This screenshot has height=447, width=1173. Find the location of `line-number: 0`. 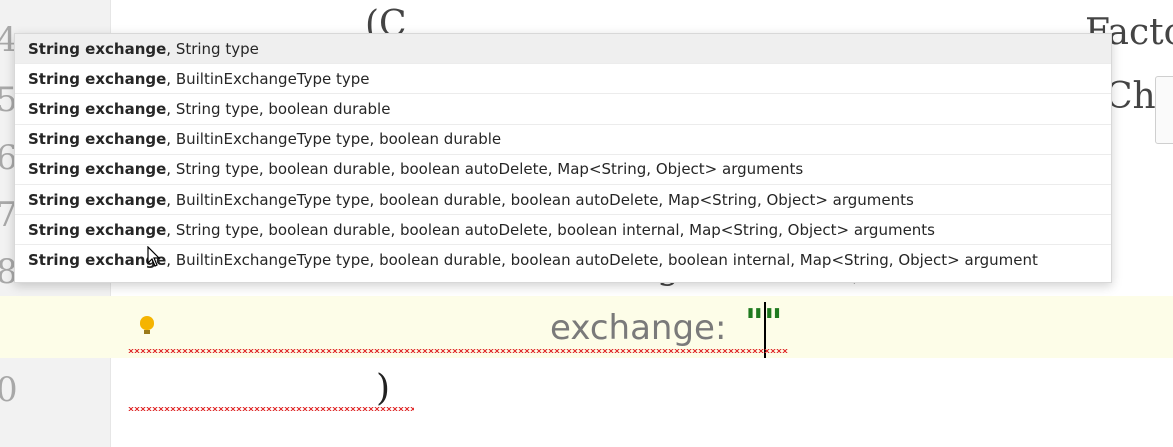

line-number: 0 is located at coordinates (9, 390).